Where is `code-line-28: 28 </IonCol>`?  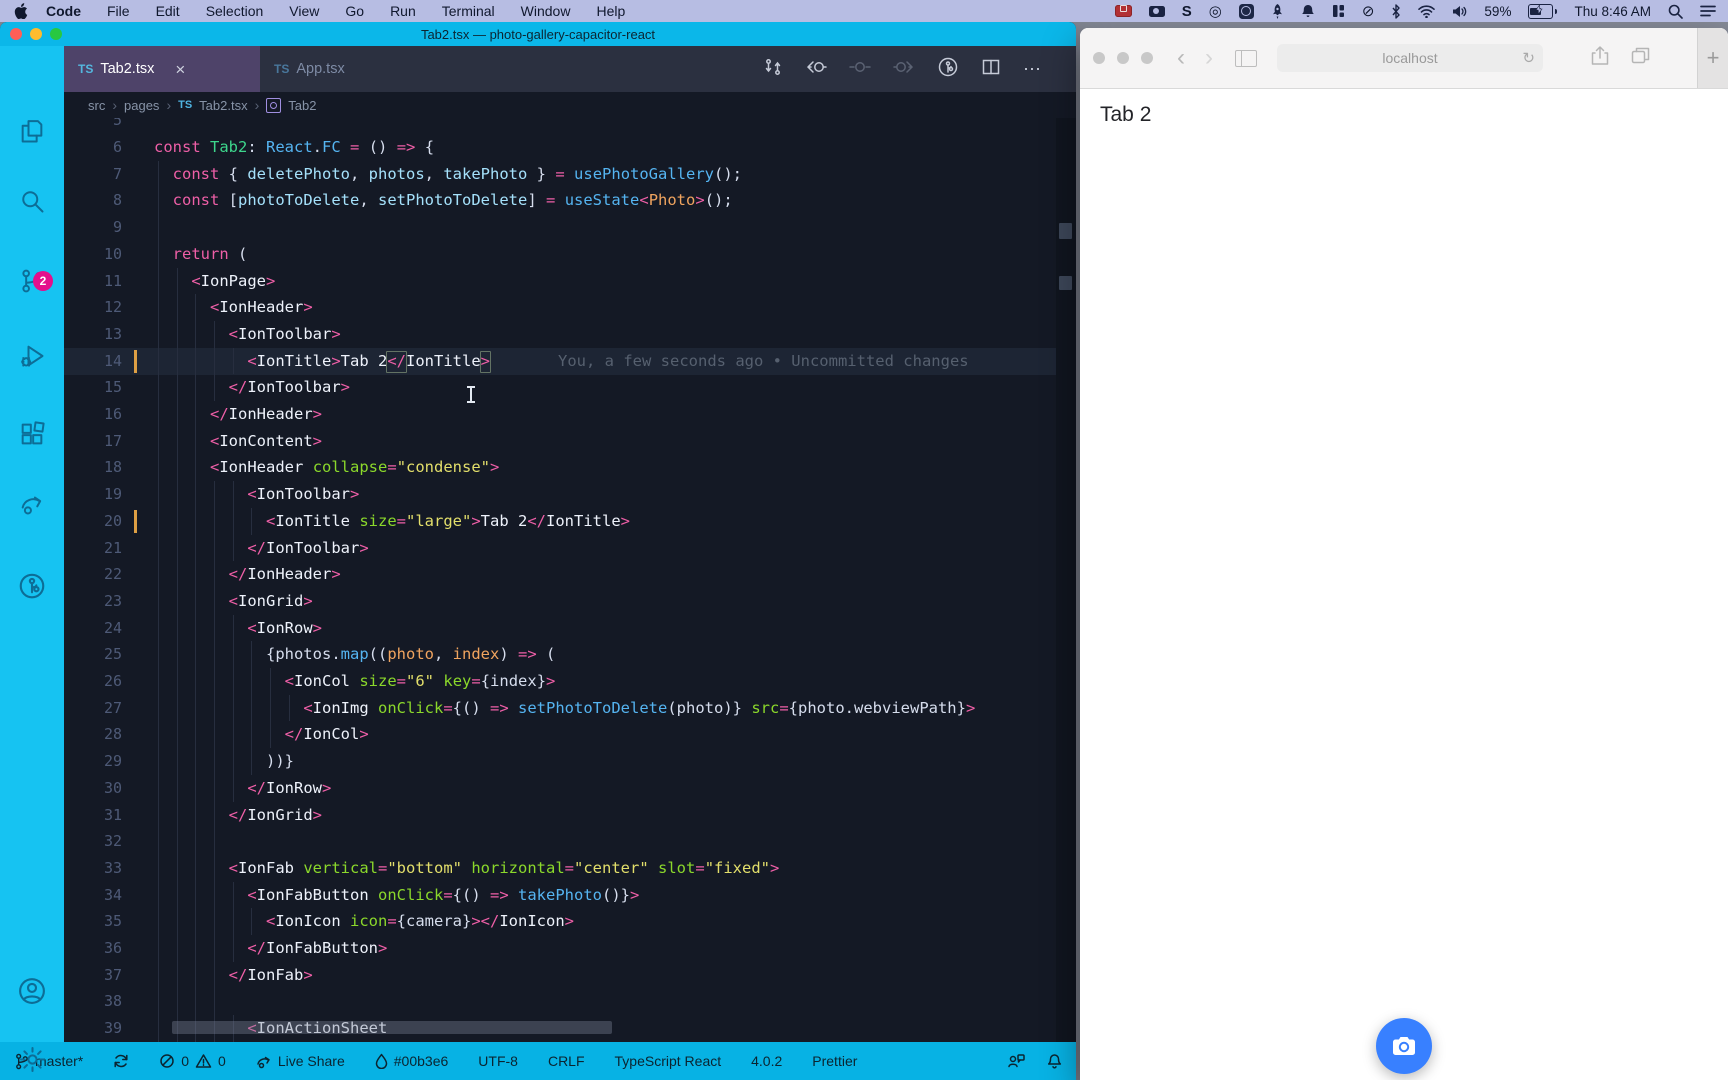 code-line-28: 28 </IonCol> is located at coordinates (570, 735).